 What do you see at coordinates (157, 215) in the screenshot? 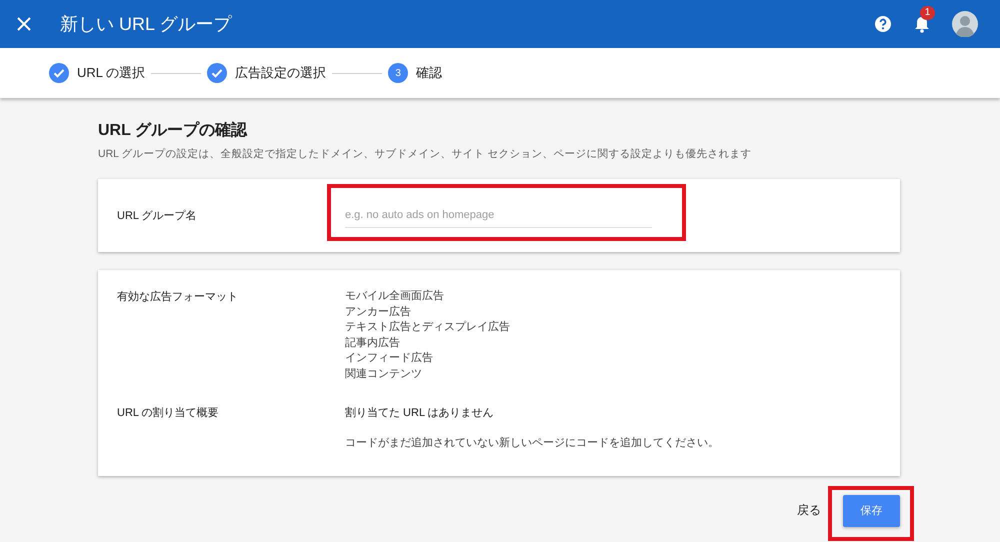
I see `field-label: URL グループ名` at bounding box center [157, 215].